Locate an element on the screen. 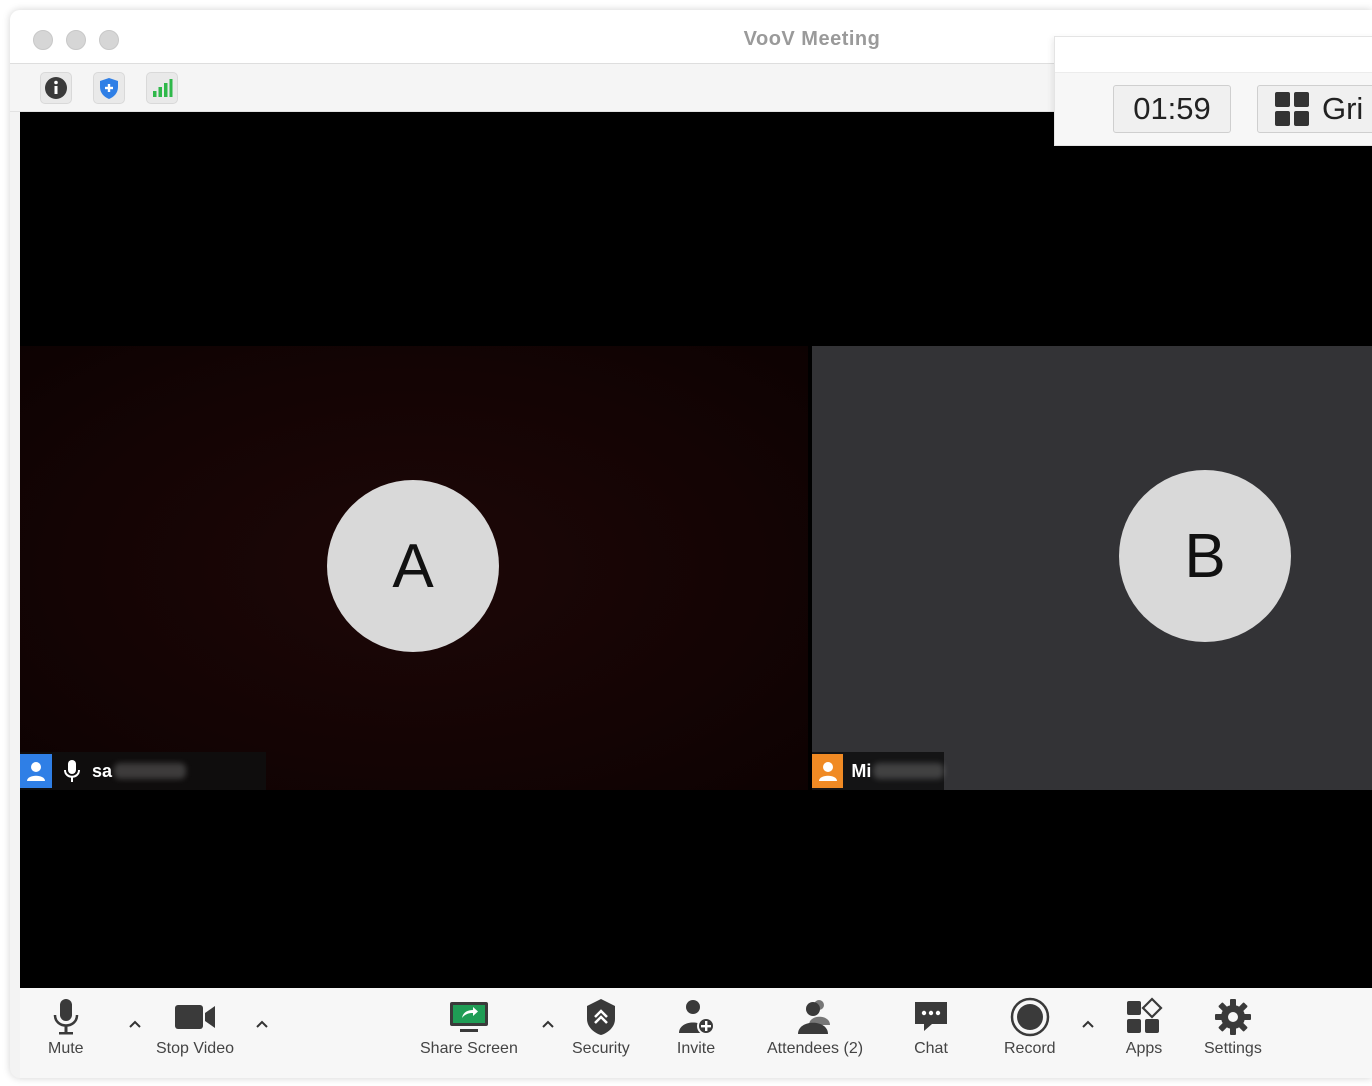 This screenshot has width=1372, height=1086. share-screen-button: Share Screen is located at coordinates (469, 1027).